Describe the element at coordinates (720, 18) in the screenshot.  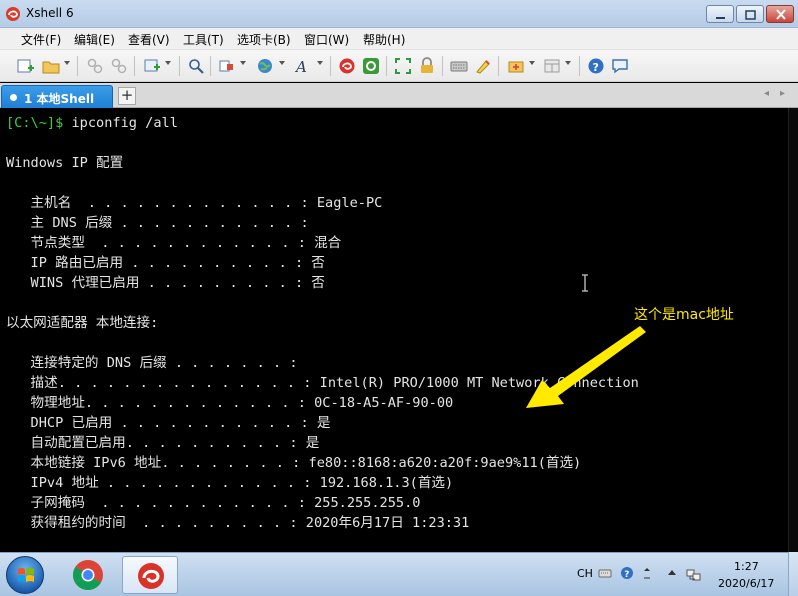
I see `minimize-icon` at that location.